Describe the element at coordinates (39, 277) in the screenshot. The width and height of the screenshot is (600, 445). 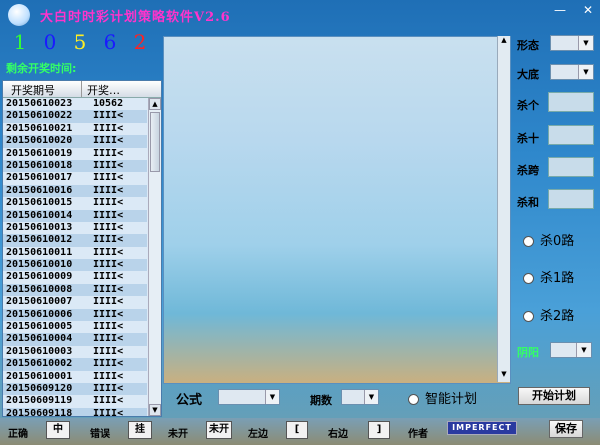
I see `row-period: 20150610009` at that location.